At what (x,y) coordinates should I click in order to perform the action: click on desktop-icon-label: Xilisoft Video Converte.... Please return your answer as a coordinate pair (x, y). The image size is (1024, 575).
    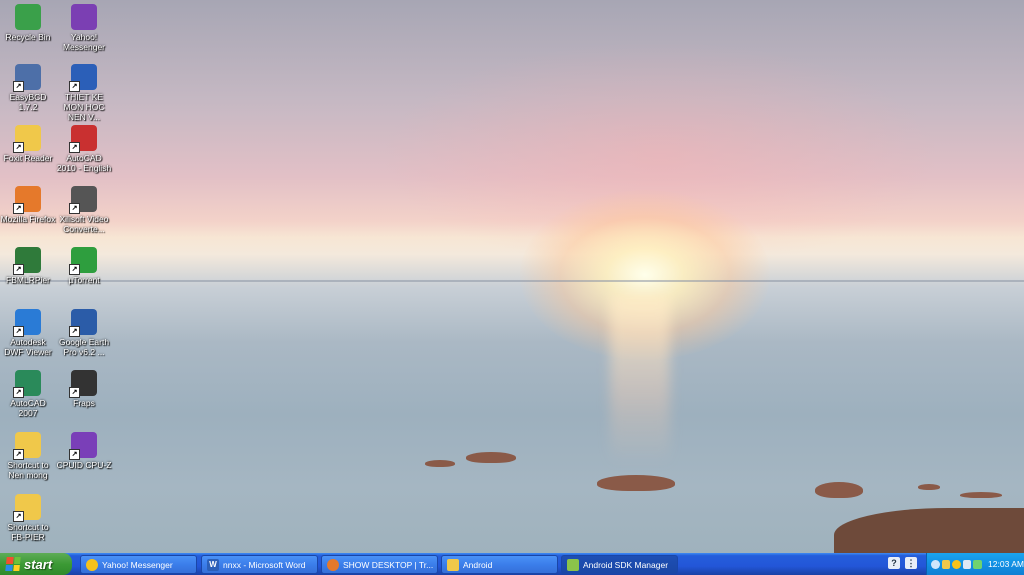
    Looking at the image, I should click on (84, 224).